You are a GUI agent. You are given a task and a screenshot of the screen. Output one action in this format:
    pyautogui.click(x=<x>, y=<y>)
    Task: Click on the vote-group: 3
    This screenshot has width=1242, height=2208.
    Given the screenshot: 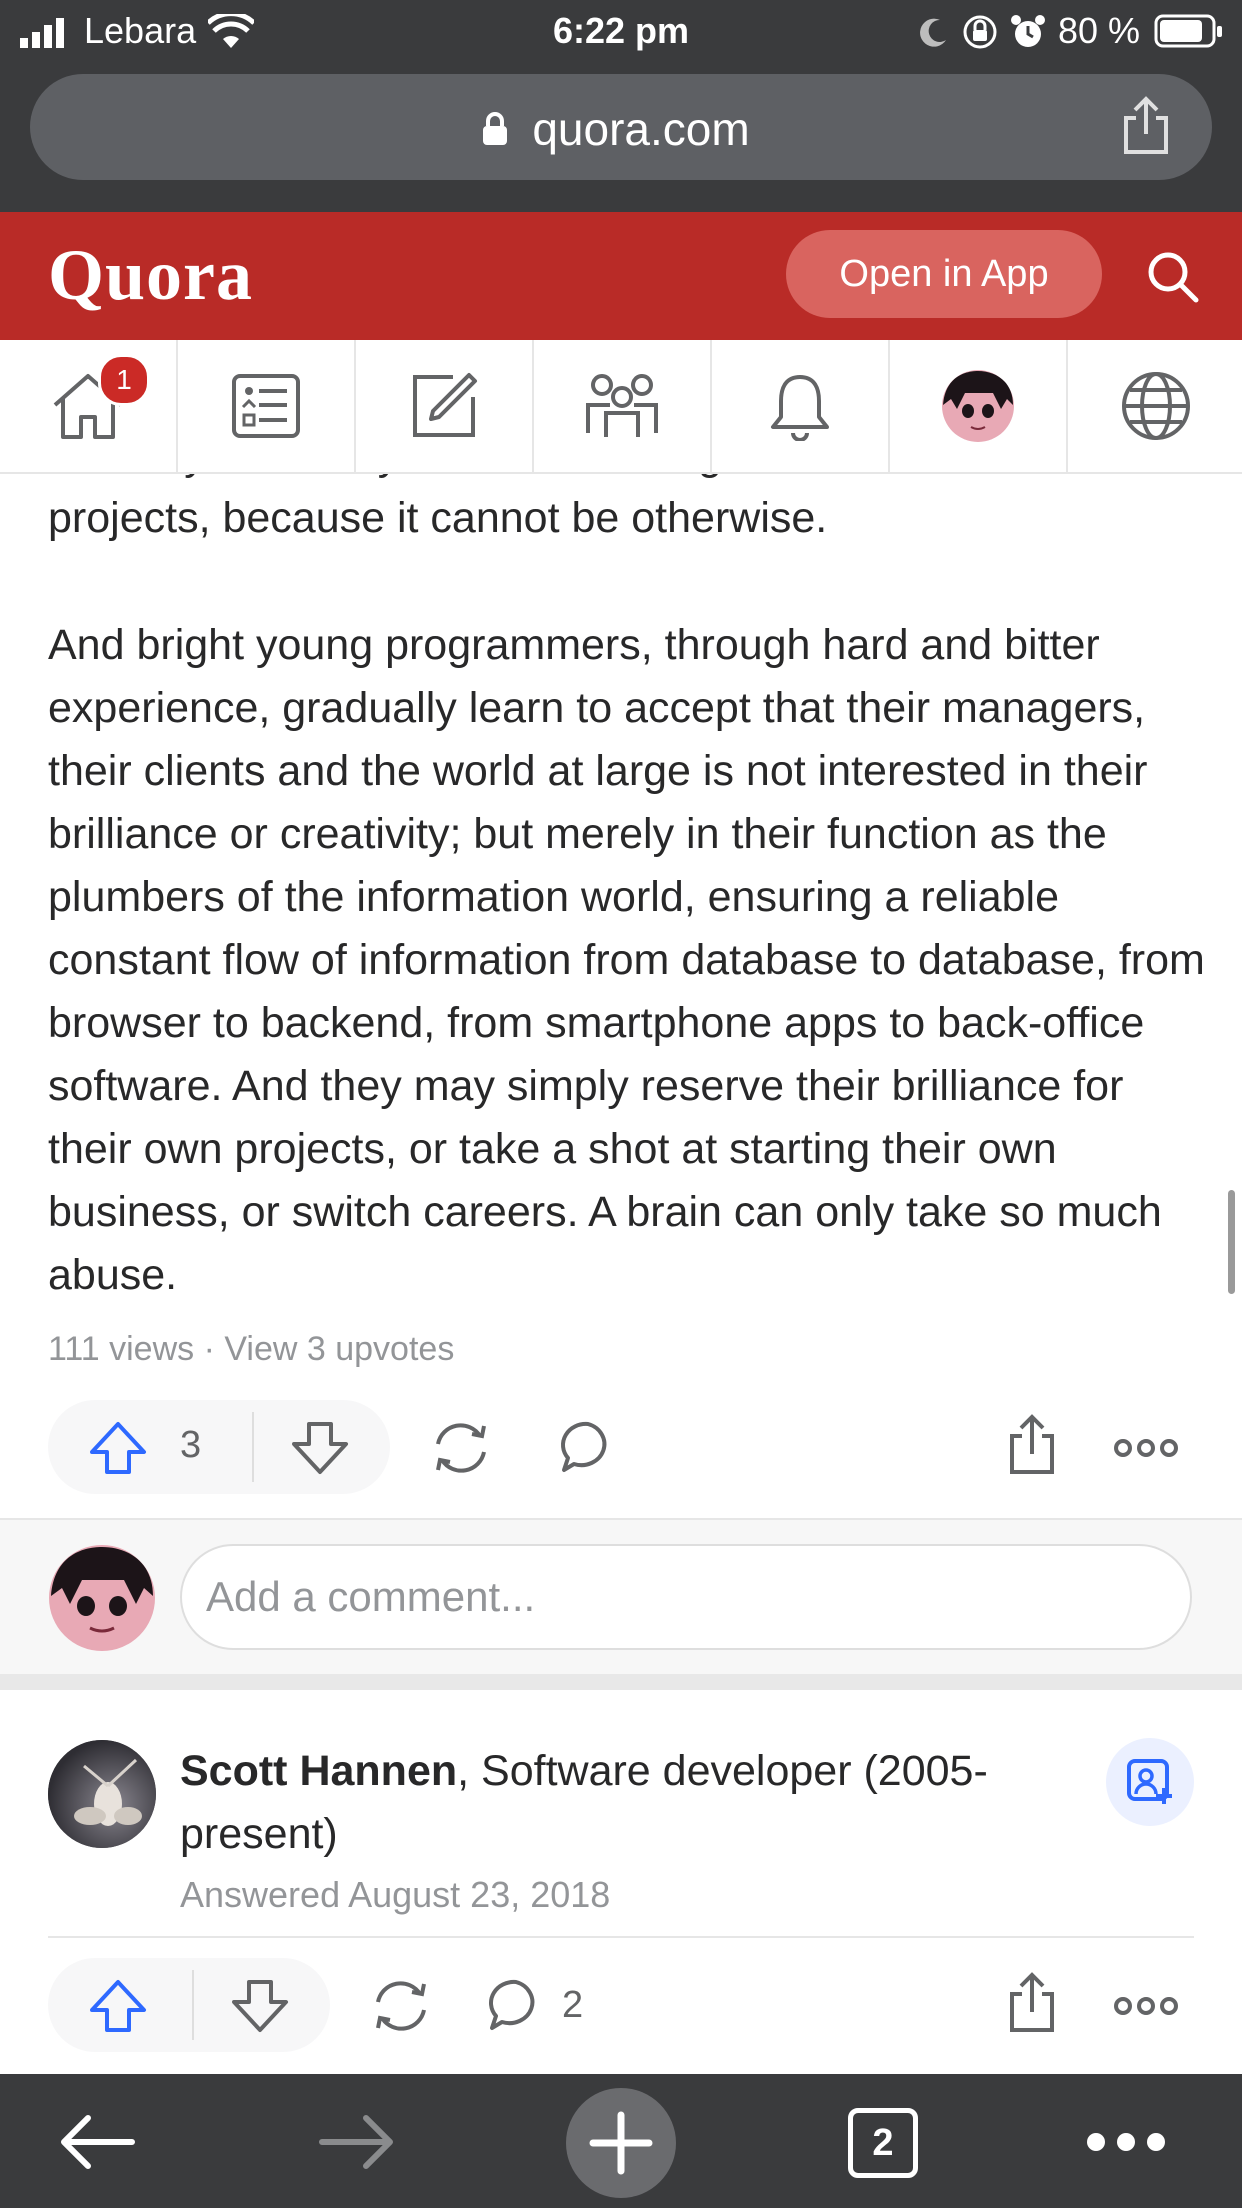 What is the action you would take?
    pyautogui.click(x=219, y=1447)
    